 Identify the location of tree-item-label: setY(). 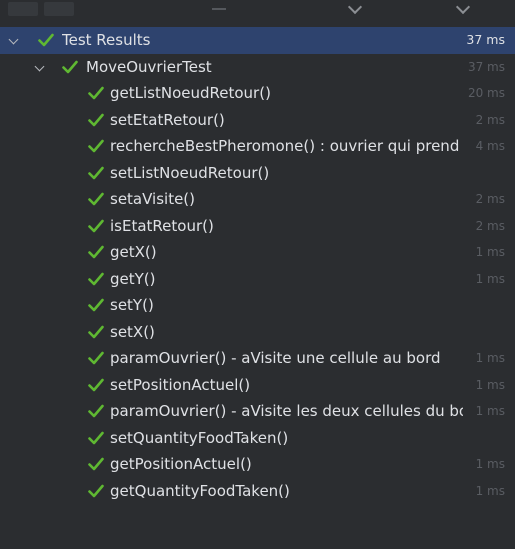
(132, 305).